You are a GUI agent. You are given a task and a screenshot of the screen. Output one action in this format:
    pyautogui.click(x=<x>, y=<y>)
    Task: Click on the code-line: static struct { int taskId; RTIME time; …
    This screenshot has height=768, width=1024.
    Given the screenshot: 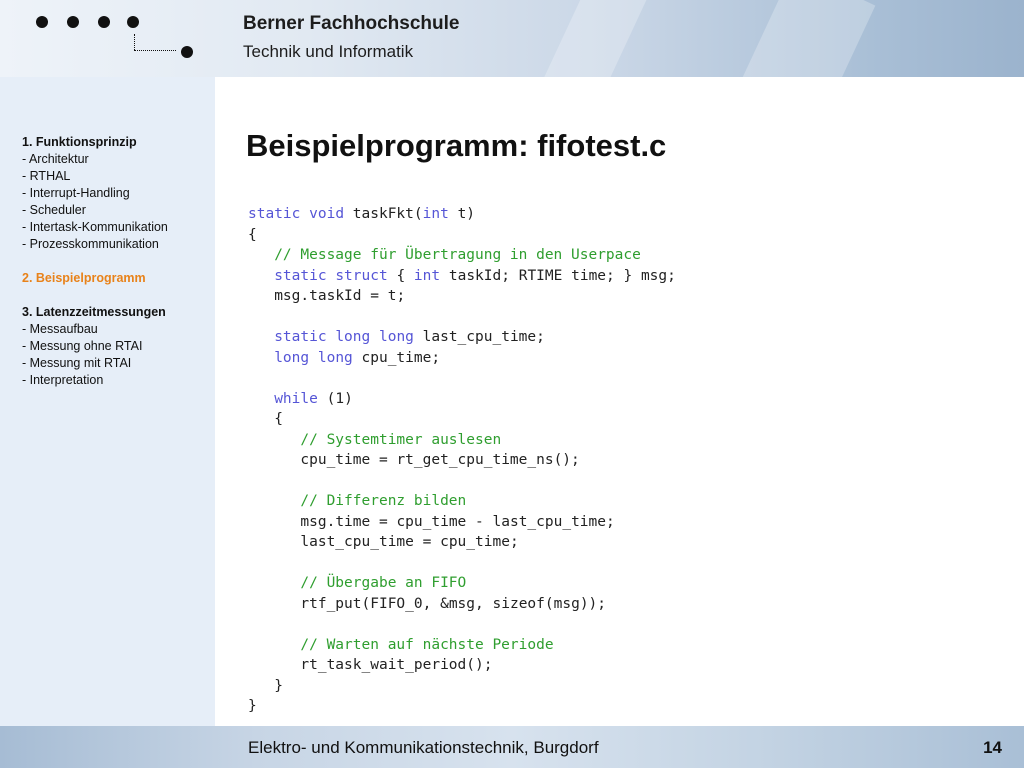 What is the action you would take?
    pyautogui.click(x=475, y=275)
    